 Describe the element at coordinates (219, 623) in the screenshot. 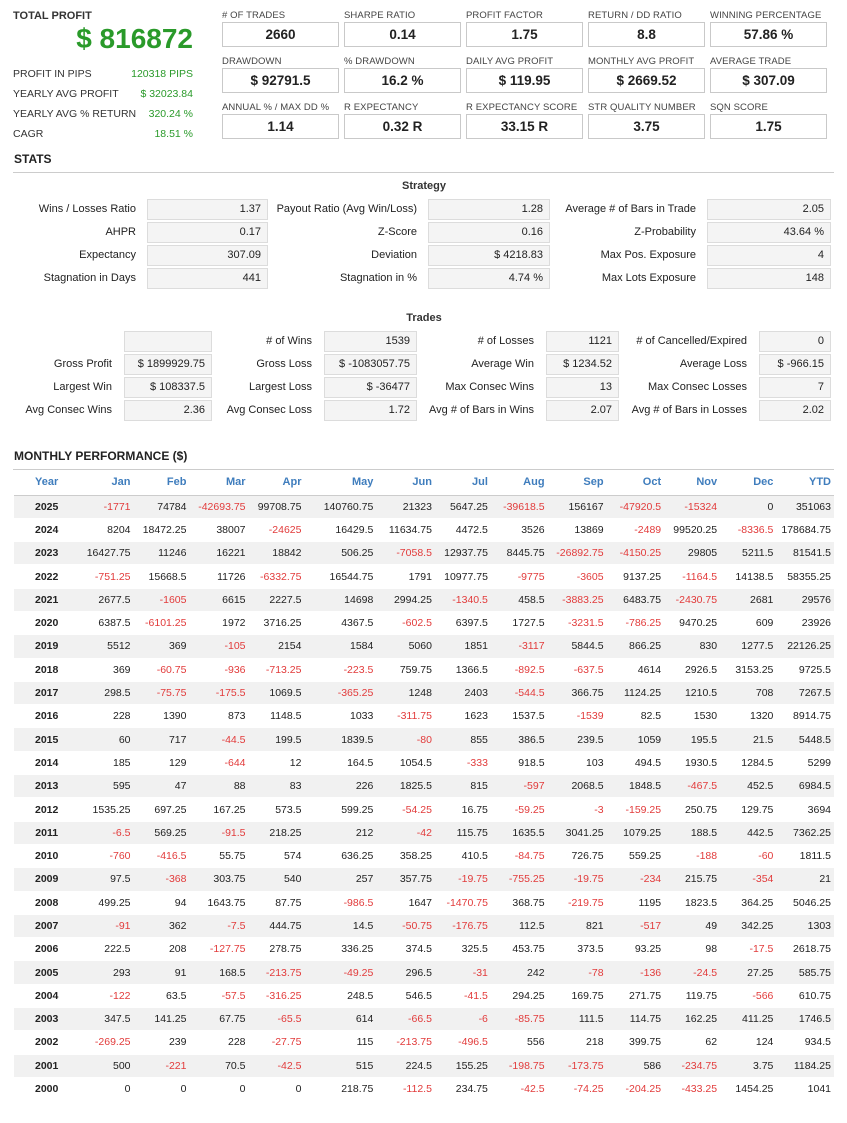

I see `month-value-cell: 1972` at that location.